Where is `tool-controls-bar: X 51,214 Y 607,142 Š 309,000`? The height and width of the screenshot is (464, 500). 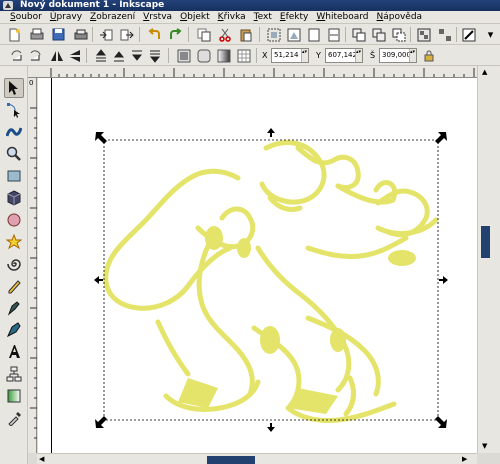
tool-controls-bar: X 51,214 Y 607,142 Š 309,000 is located at coordinates (250, 55).